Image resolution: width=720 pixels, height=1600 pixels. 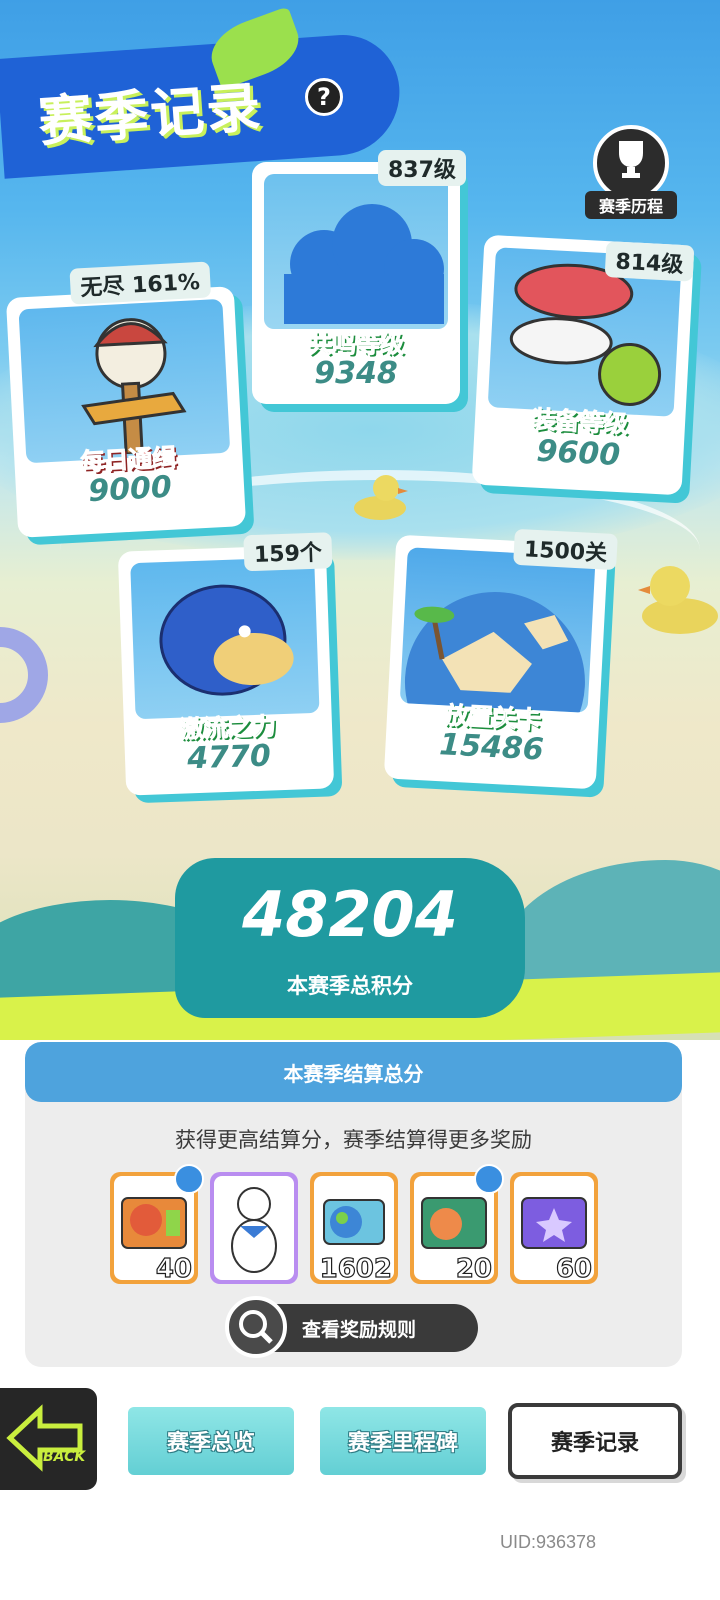 I want to click on total-score-label: 本赛季总积分, so click(x=350, y=986).